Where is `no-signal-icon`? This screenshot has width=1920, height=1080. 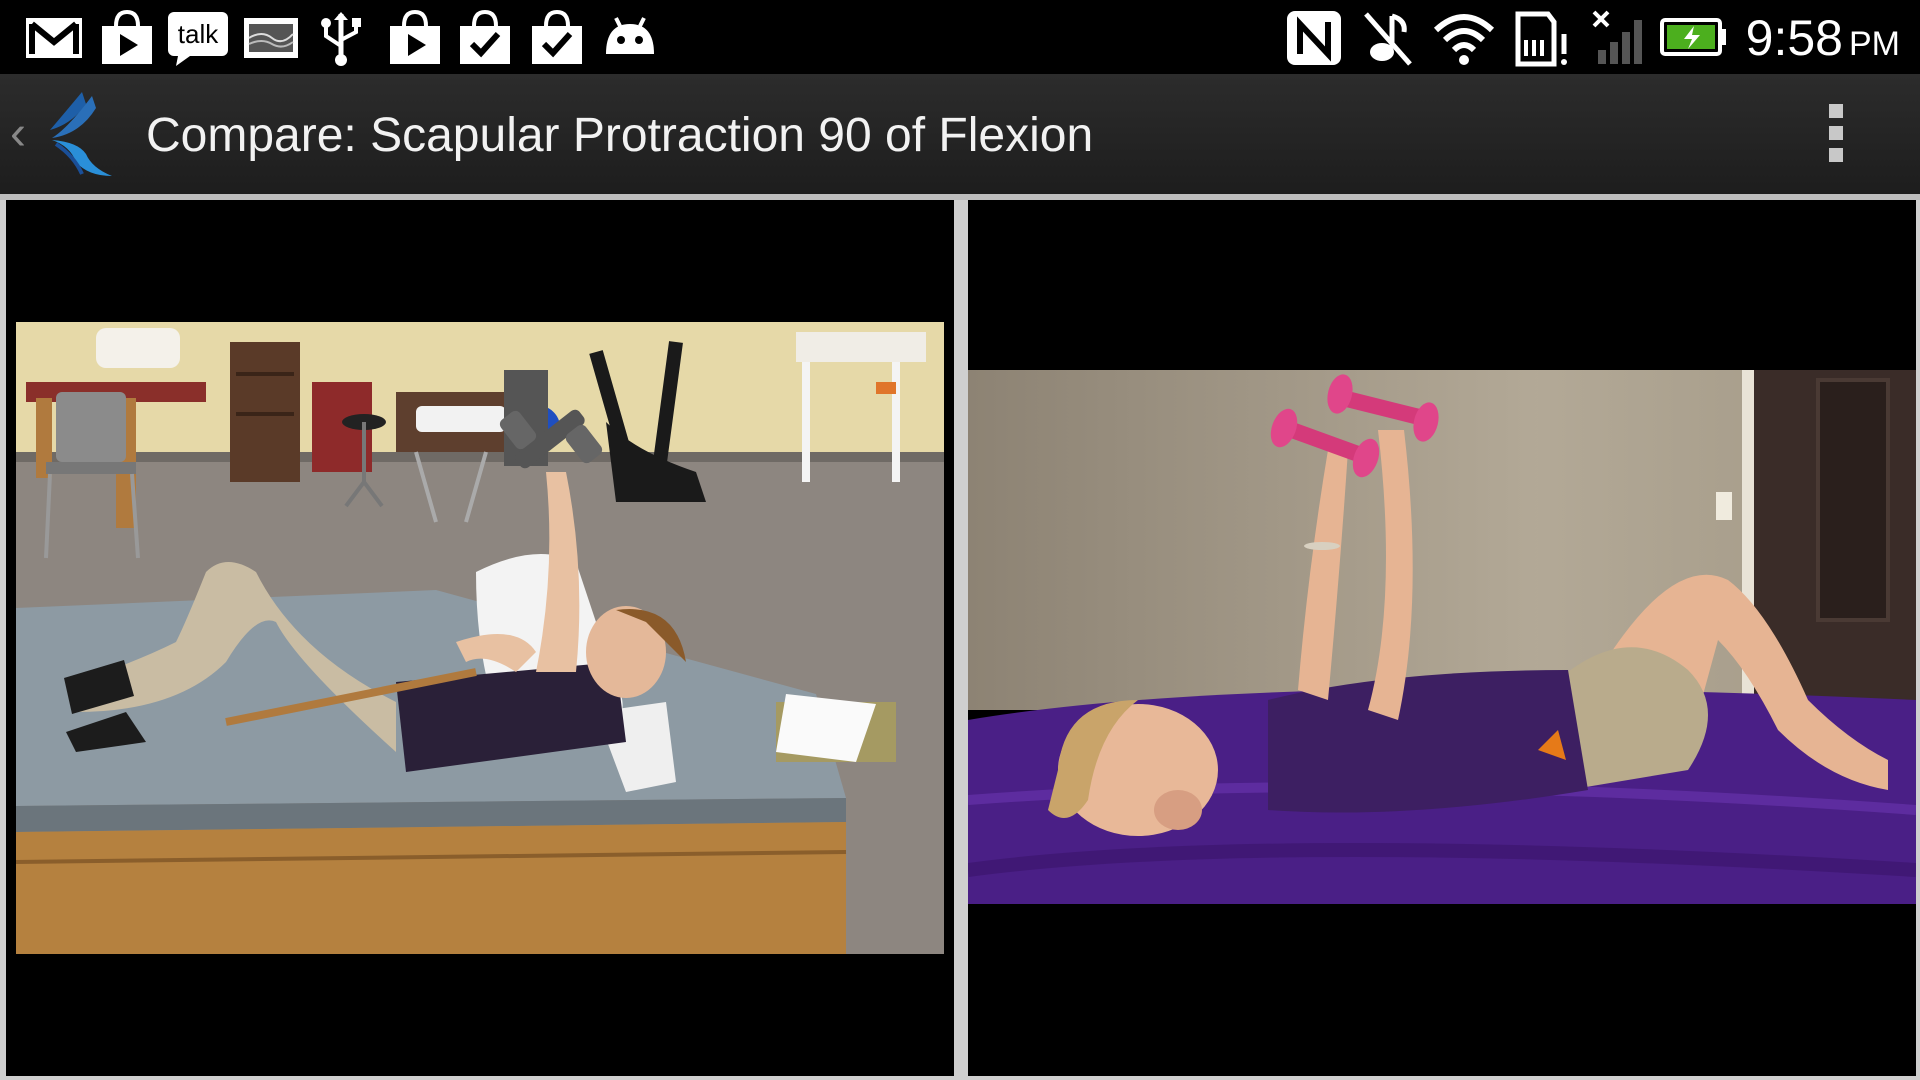 no-signal-icon is located at coordinates (1617, 37).